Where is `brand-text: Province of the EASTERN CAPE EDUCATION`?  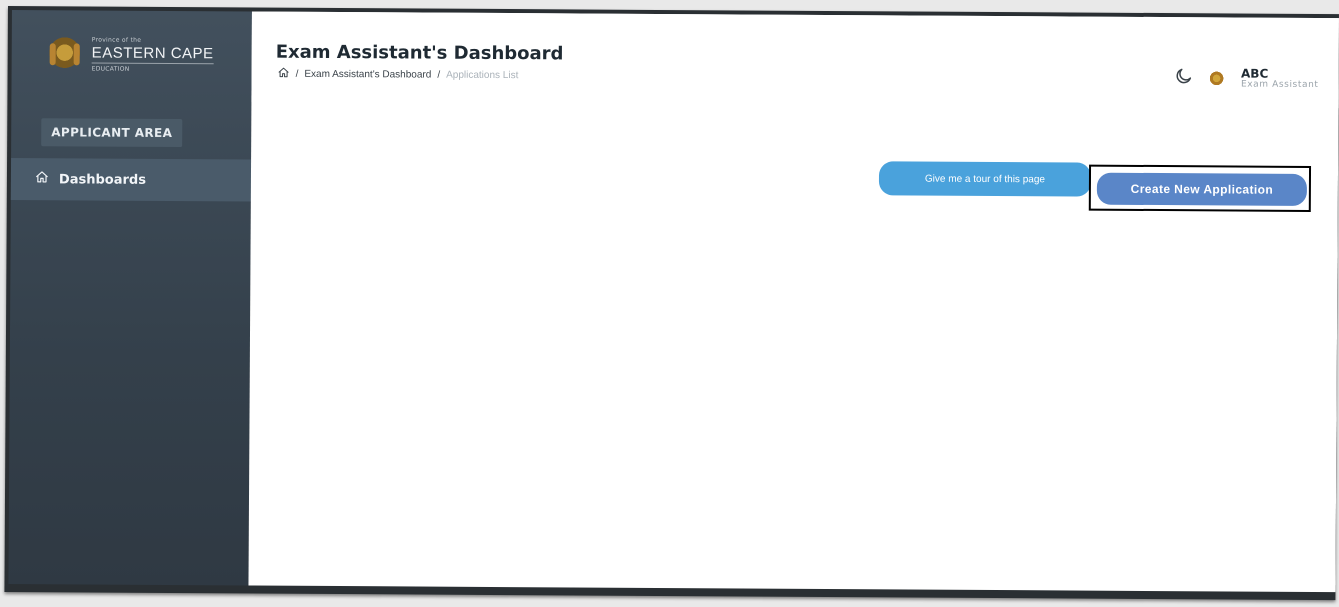
brand-text: Province of the EASTERN CAPE EDUCATION is located at coordinates (152, 54).